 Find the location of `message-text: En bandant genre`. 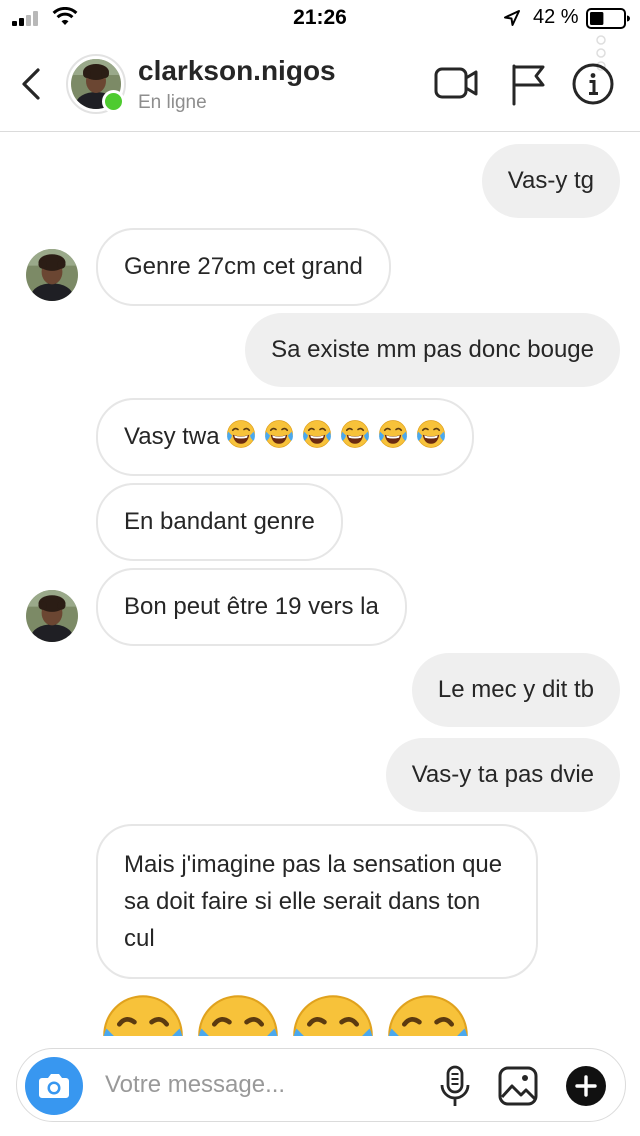

message-text: En bandant genre is located at coordinates (219, 521).